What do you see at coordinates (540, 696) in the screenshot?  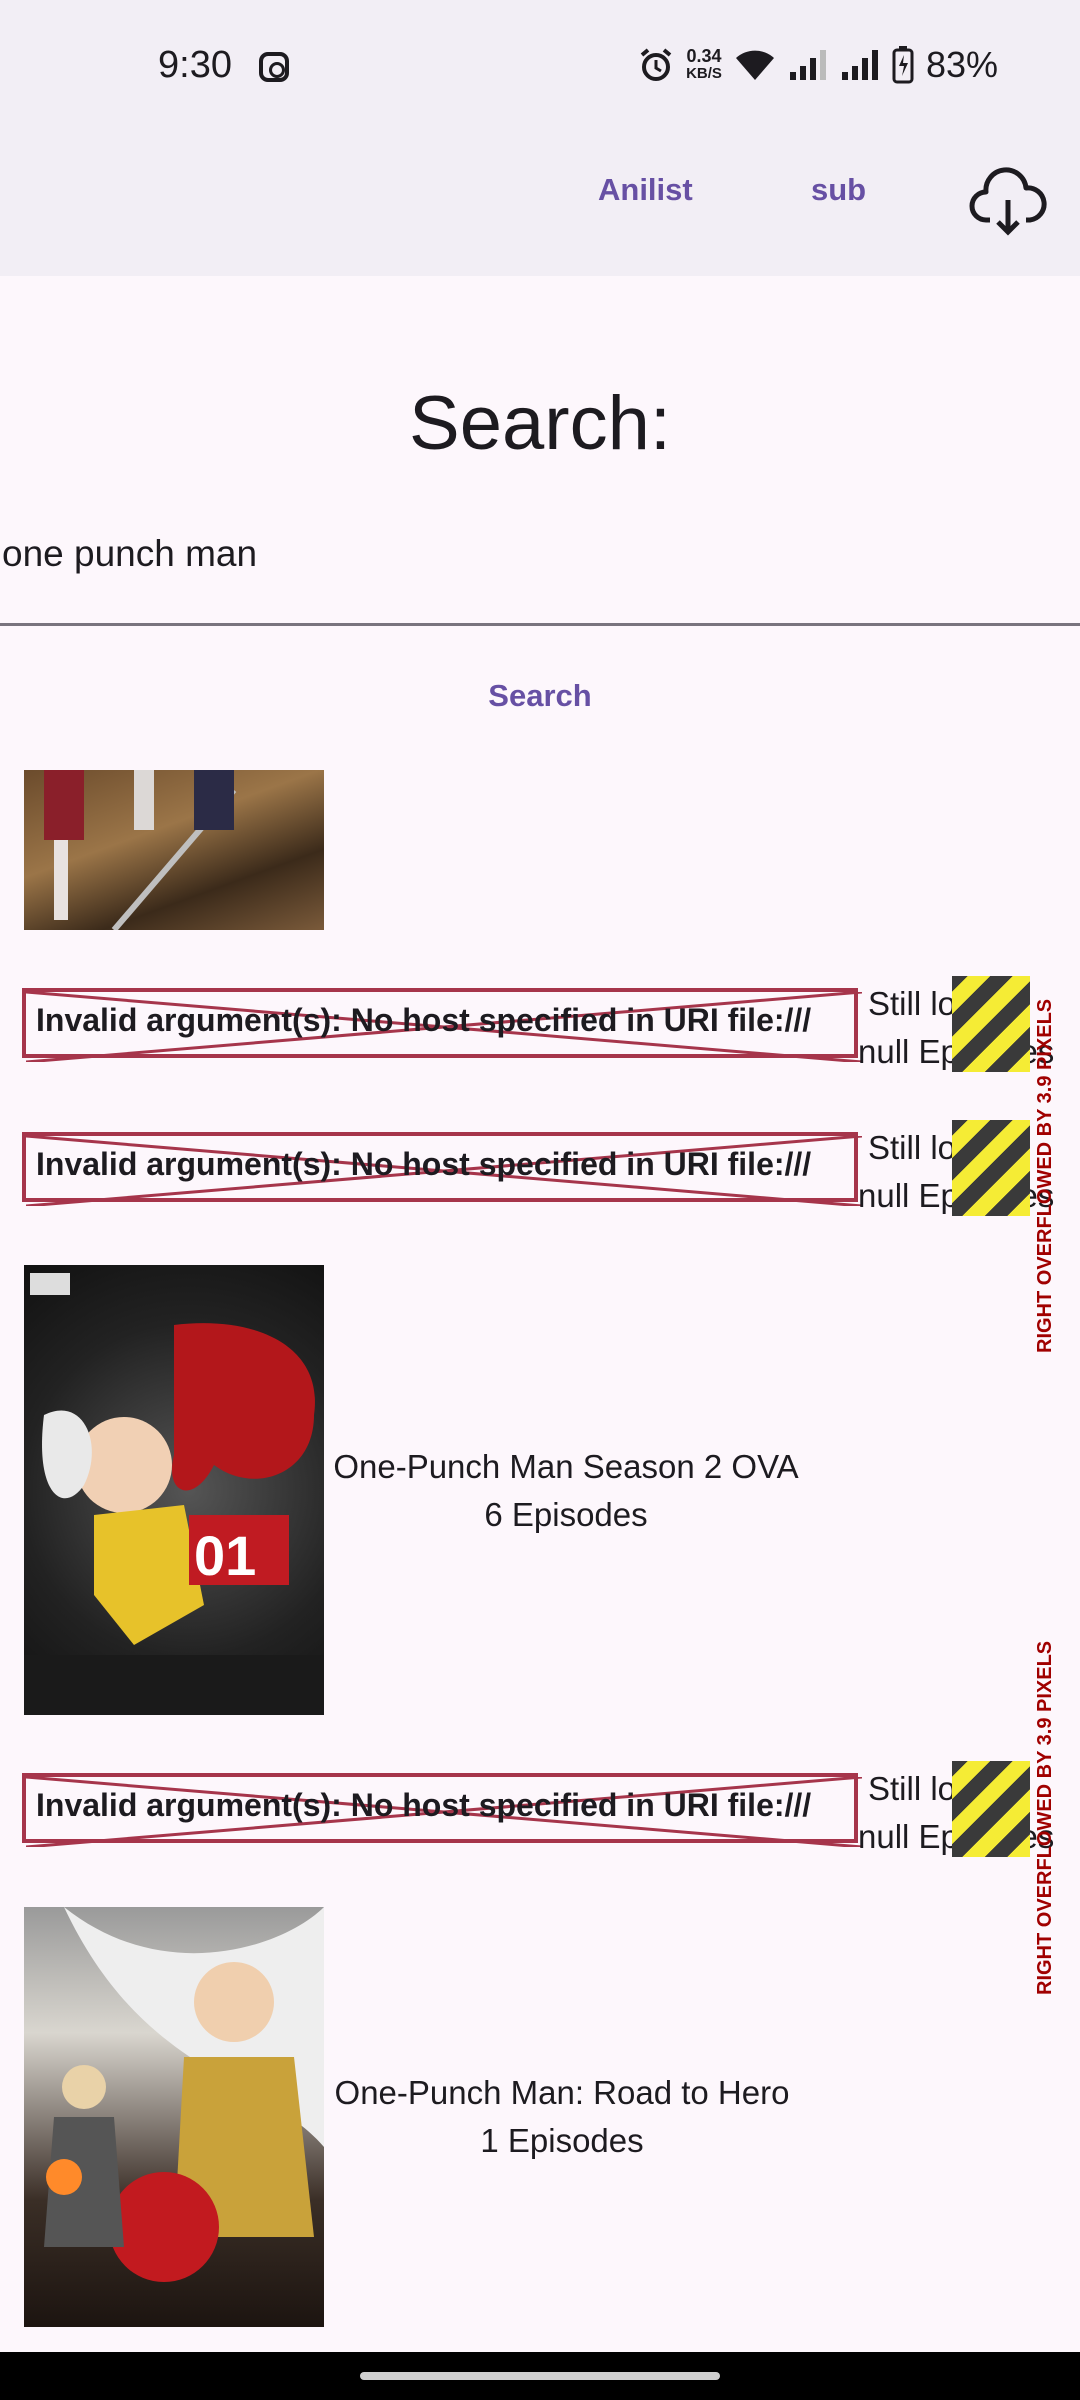 I see `search-button: Search` at bounding box center [540, 696].